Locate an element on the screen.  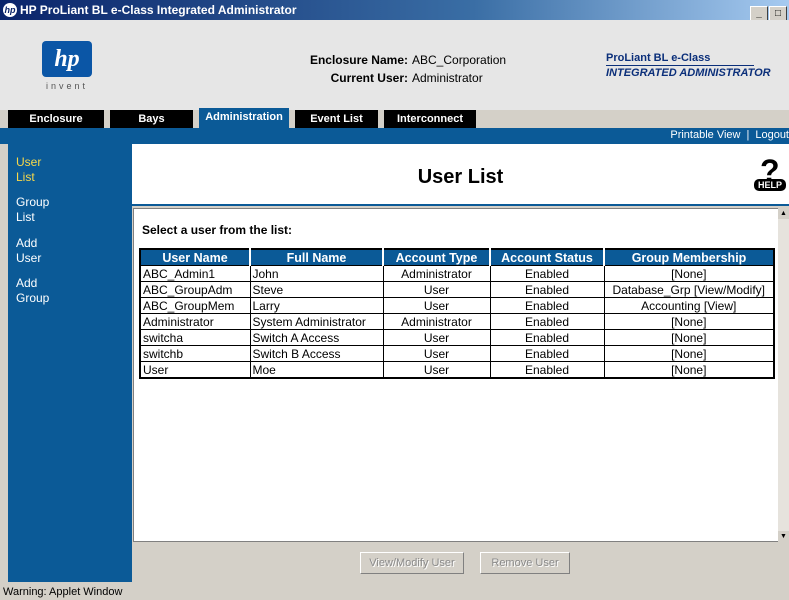
page-title: User List is located at coordinates (460, 177).